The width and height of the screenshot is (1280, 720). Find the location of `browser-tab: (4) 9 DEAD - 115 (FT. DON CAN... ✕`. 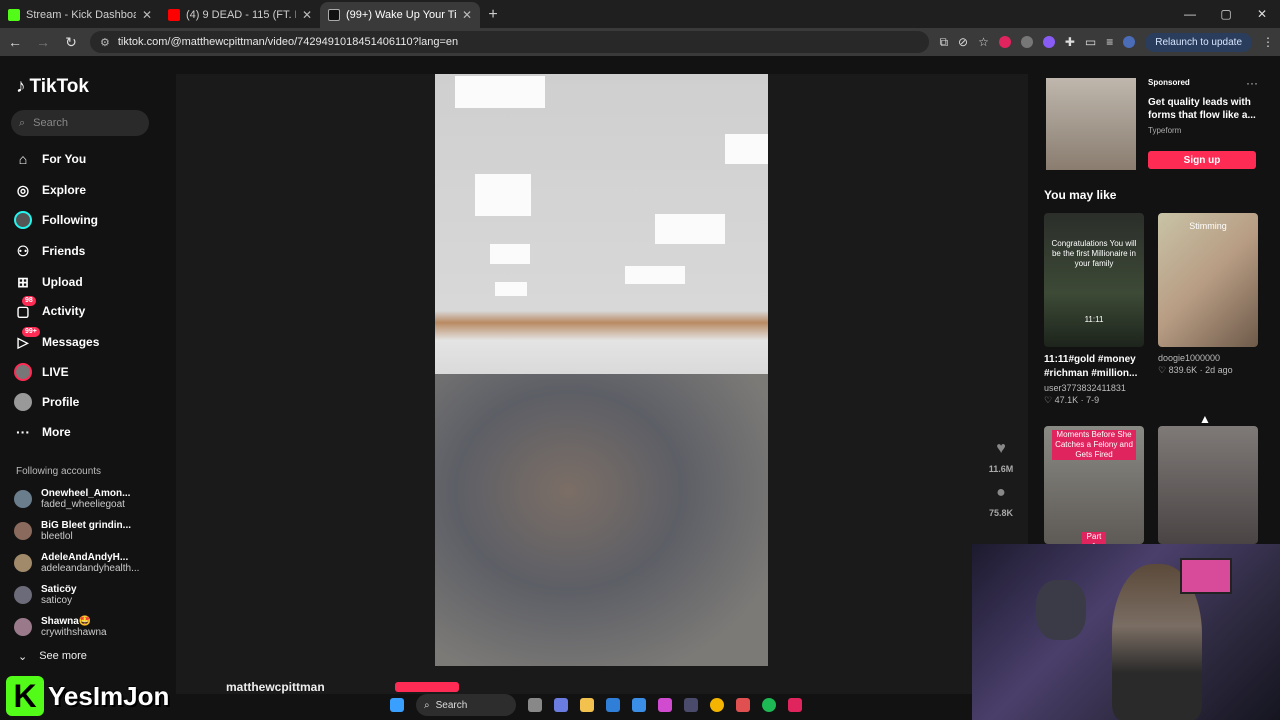

browser-tab: (4) 9 DEAD - 115 (FT. DON CAN... ✕ is located at coordinates (240, 15).